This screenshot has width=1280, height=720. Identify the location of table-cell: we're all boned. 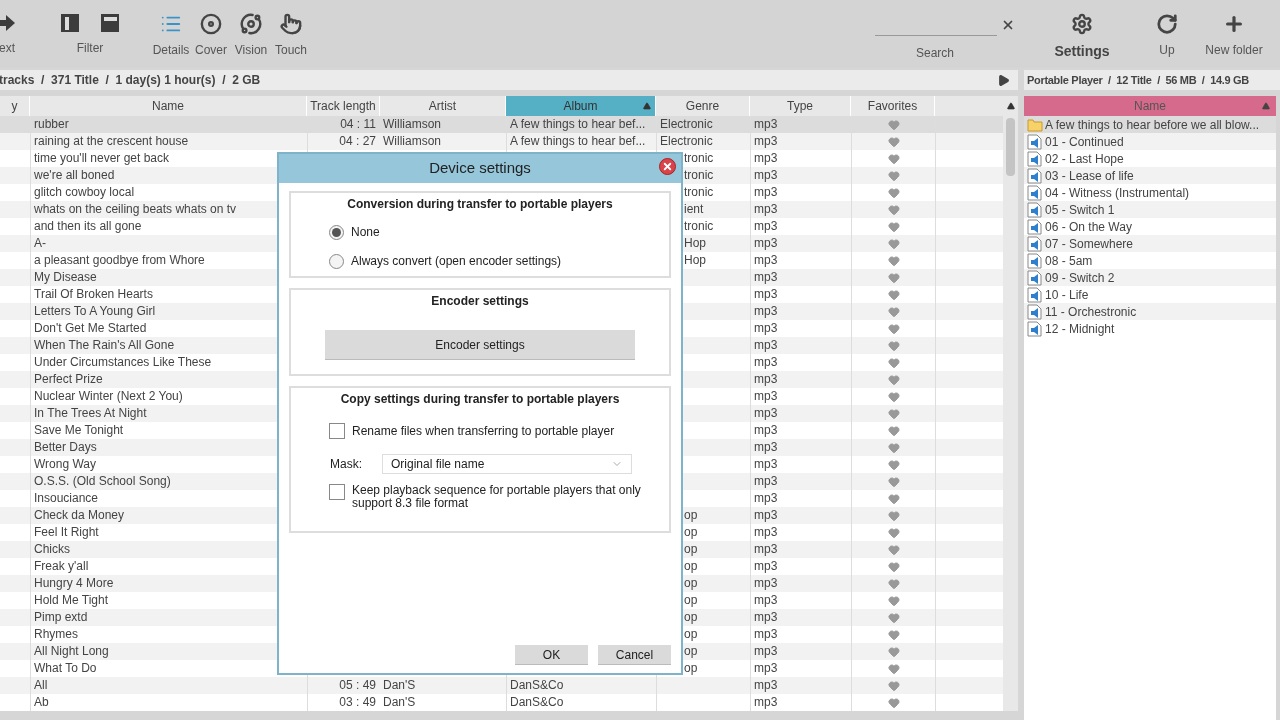
(74, 175).